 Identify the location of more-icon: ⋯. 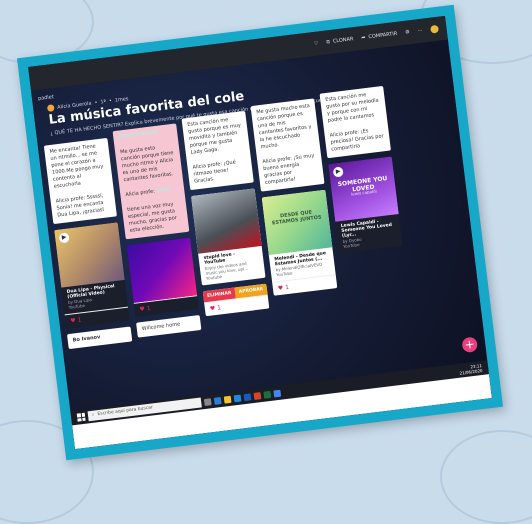
(420, 31).